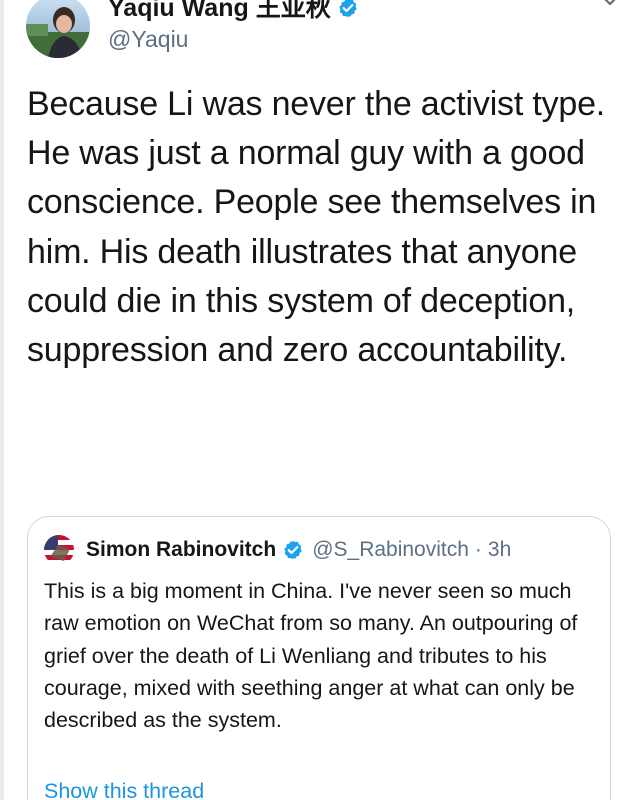 The height and width of the screenshot is (800, 640). I want to click on author-avatar, so click(58, 29).